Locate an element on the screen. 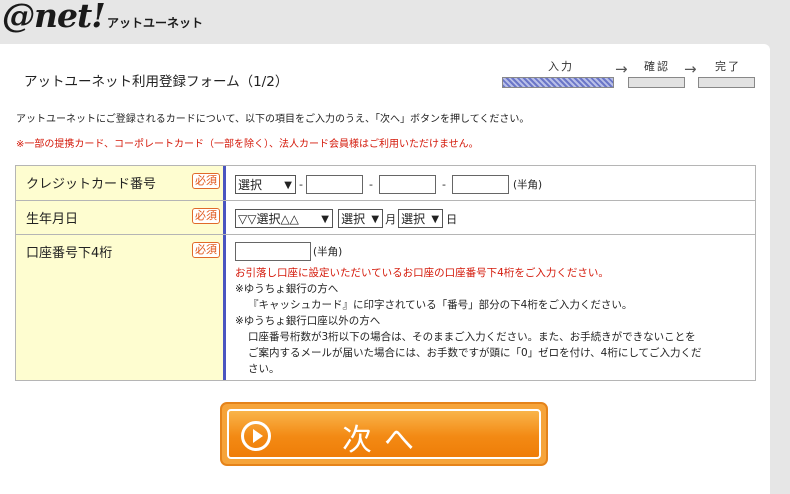  next-button: 次へ is located at coordinates (384, 434).